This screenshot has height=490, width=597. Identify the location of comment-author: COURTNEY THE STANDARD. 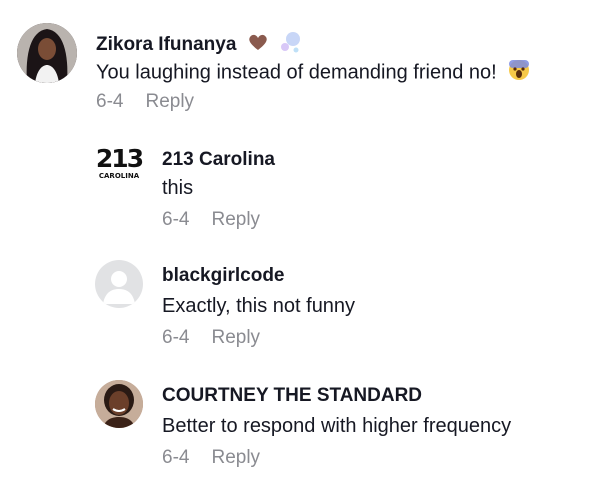
(292, 396).